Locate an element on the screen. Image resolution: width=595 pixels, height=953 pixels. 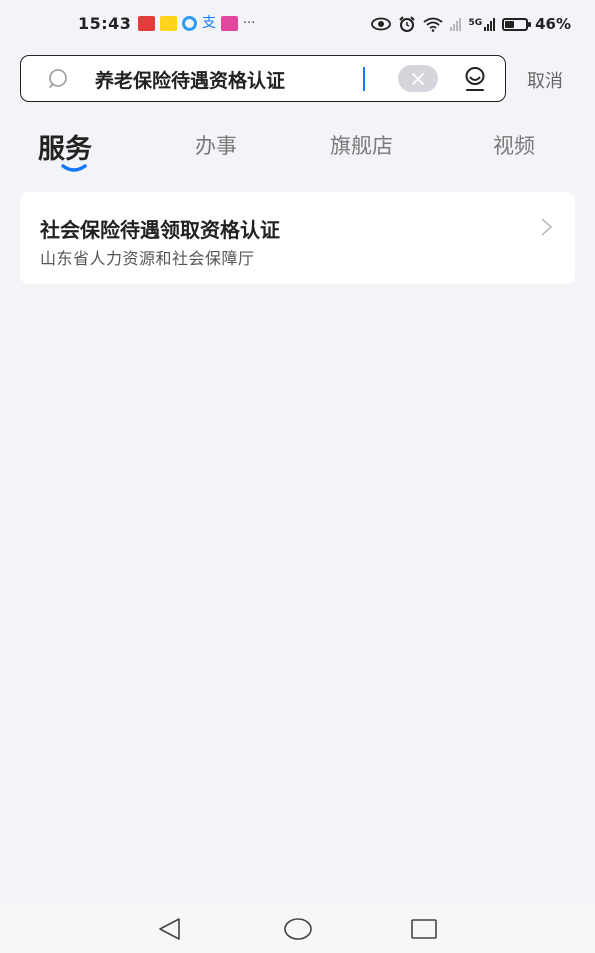
meituan-notification-icon is located at coordinates (168, 23).